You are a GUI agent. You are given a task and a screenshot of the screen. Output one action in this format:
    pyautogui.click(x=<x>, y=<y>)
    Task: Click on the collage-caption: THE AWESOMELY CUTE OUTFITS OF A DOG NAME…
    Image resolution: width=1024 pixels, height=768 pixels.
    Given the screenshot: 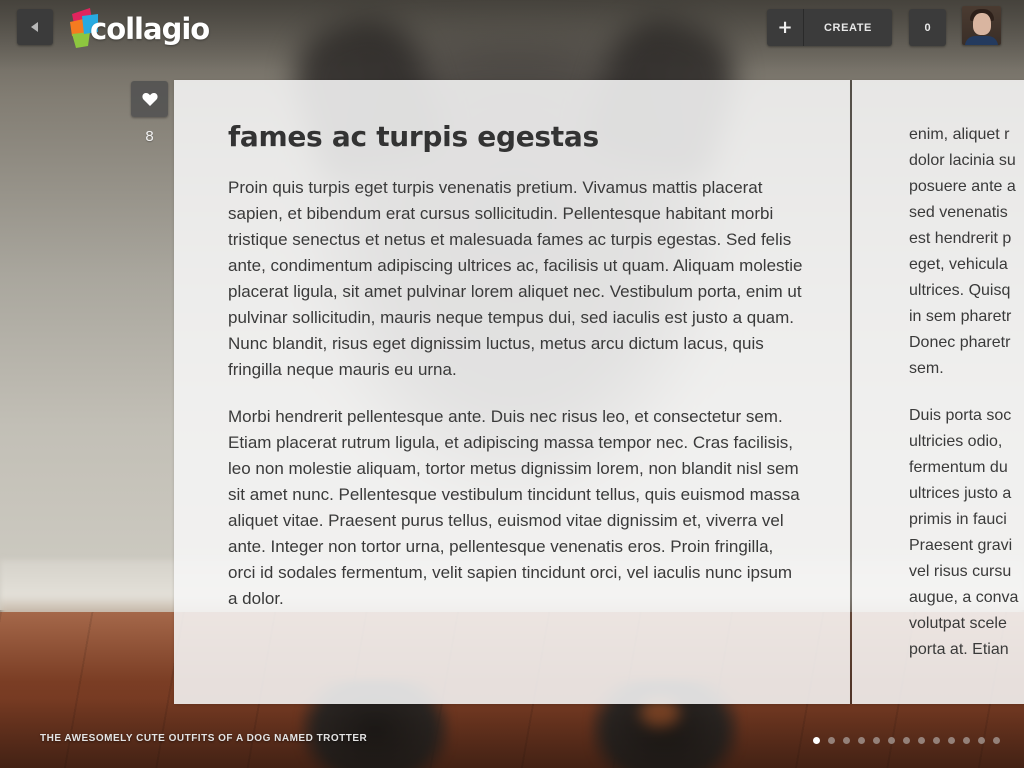 What is the action you would take?
    pyautogui.click(x=204, y=738)
    